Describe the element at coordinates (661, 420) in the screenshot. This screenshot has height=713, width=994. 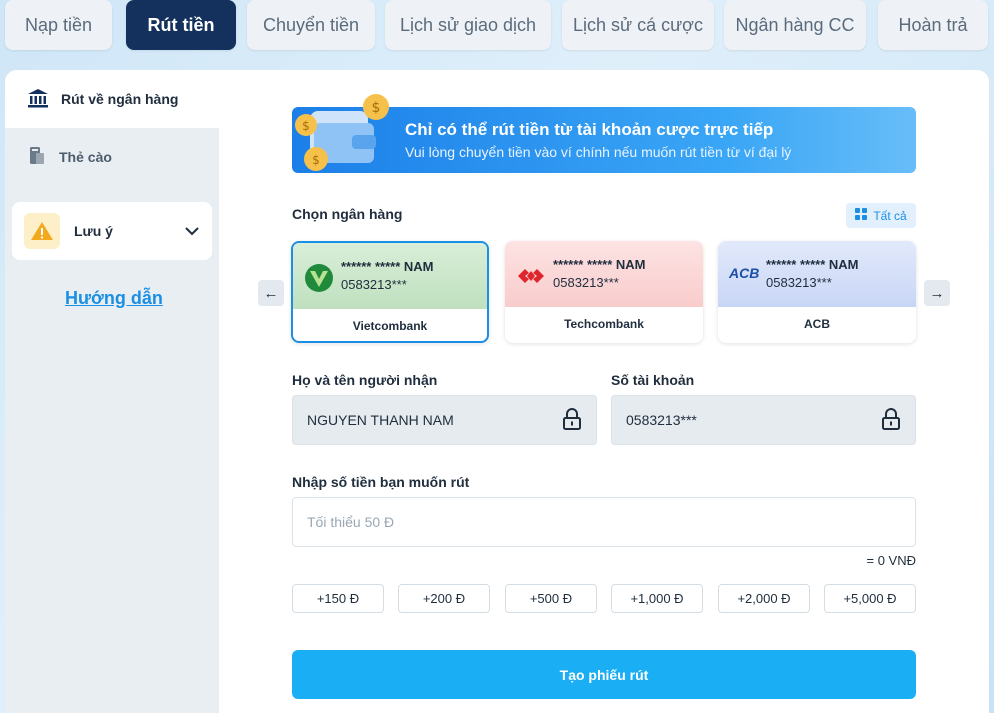
I see `account-number-value: 0583213***` at that location.